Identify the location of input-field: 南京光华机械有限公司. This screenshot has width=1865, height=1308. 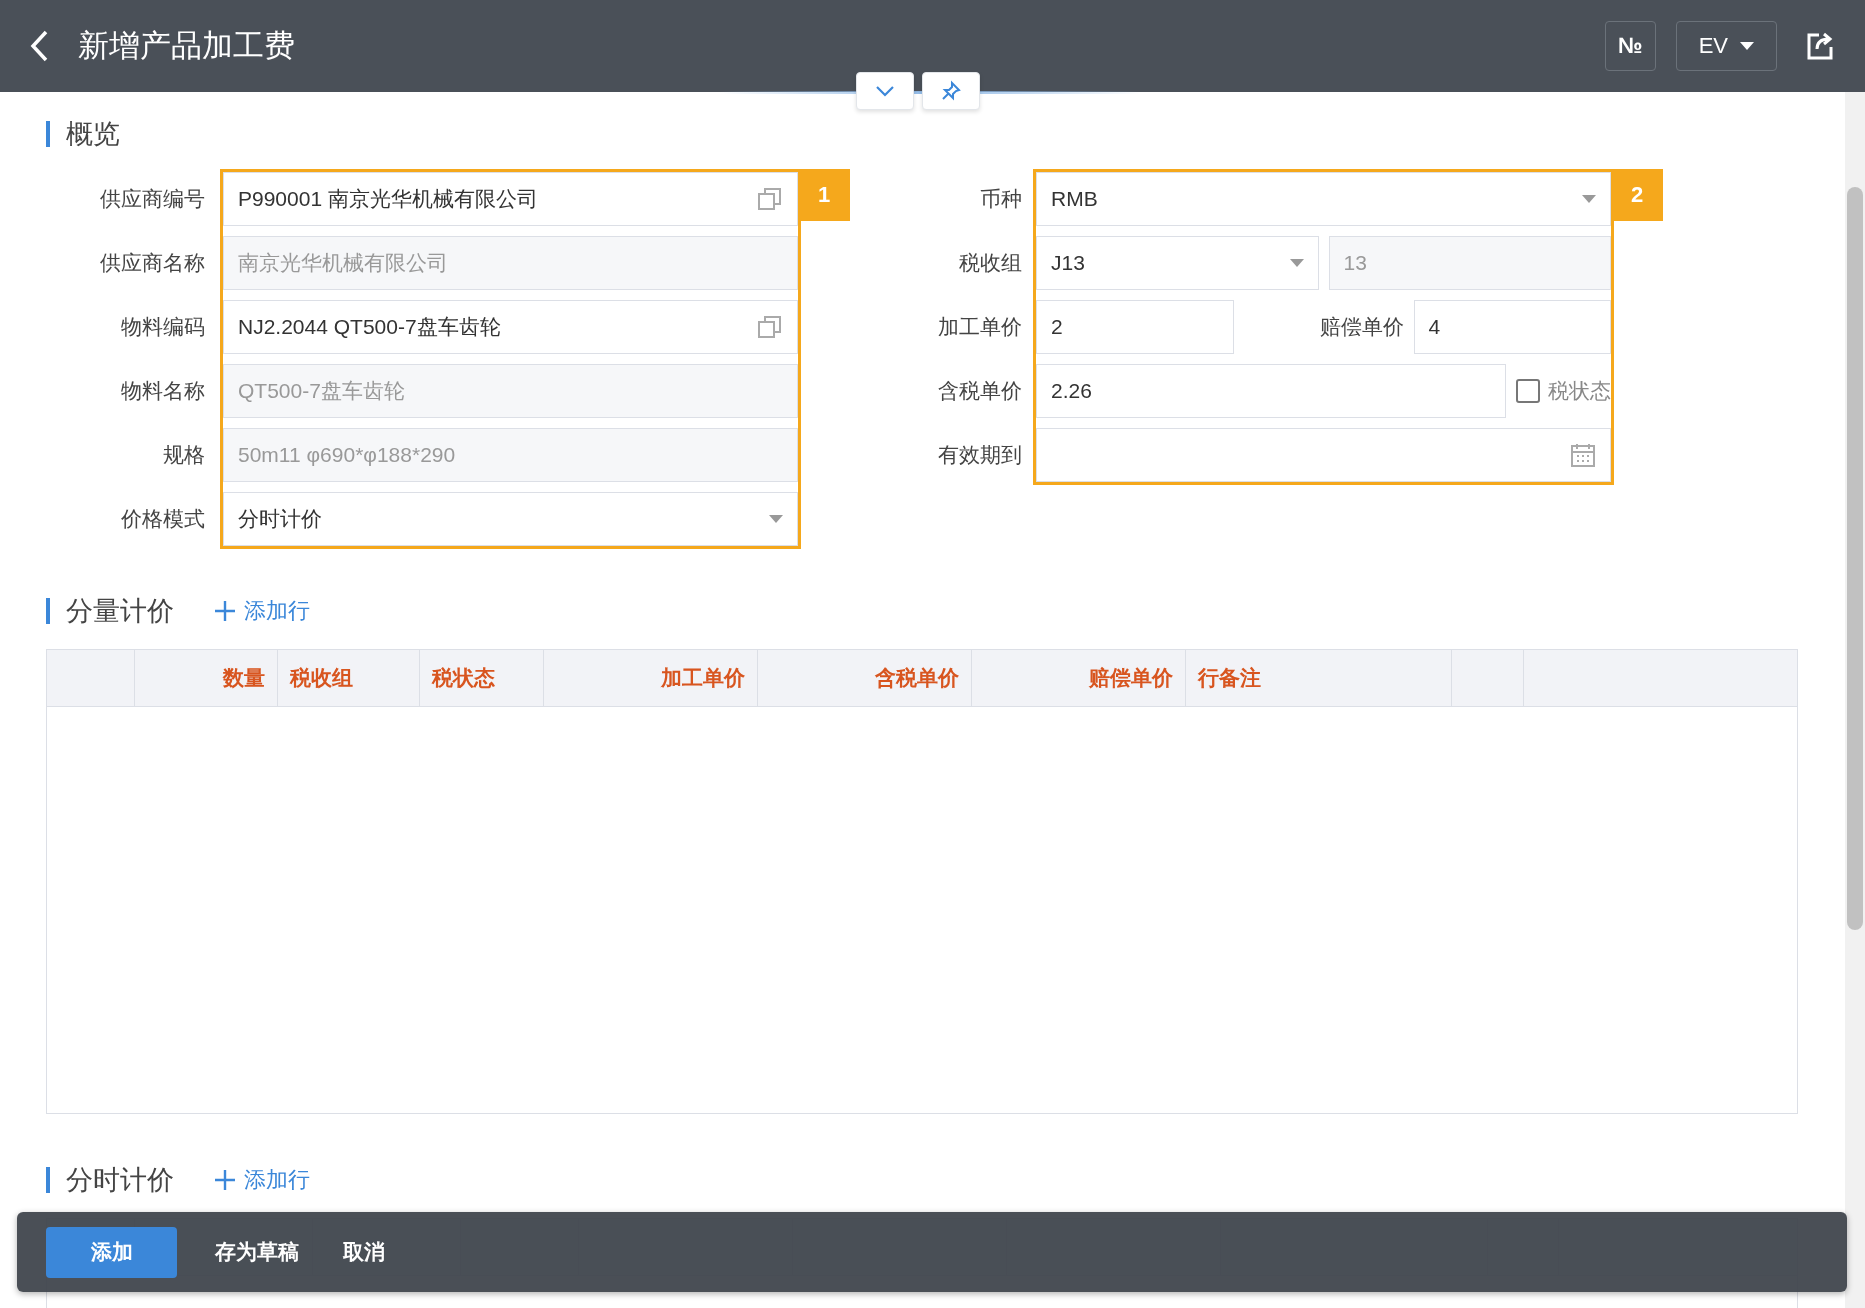
(510, 263).